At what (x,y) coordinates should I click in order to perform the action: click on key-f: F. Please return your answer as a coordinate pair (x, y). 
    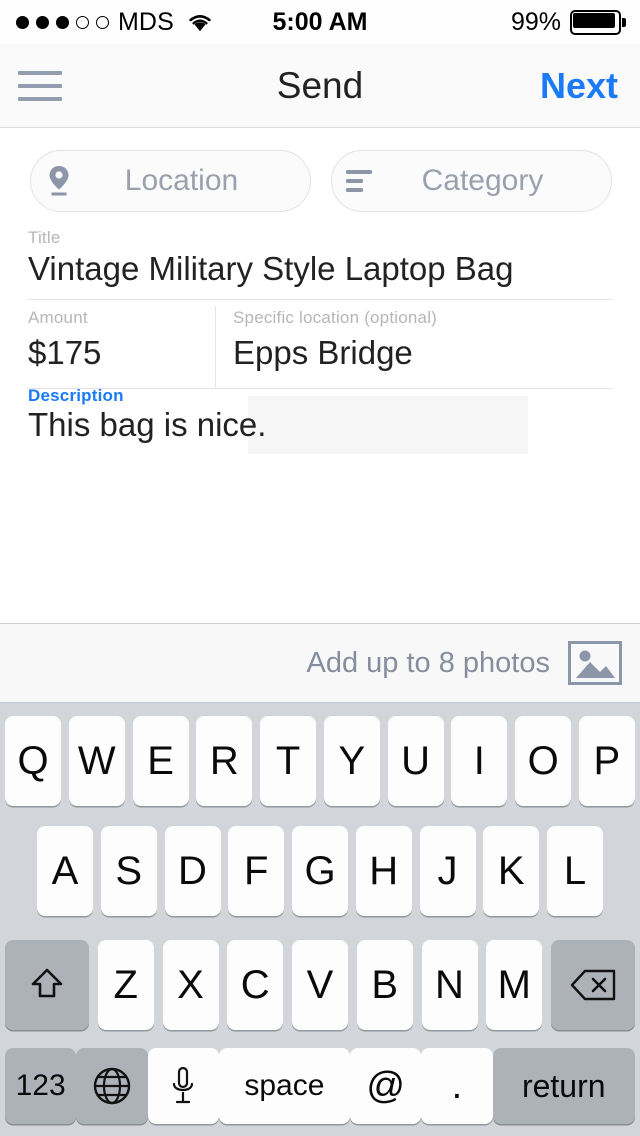
    Looking at the image, I should click on (256, 871).